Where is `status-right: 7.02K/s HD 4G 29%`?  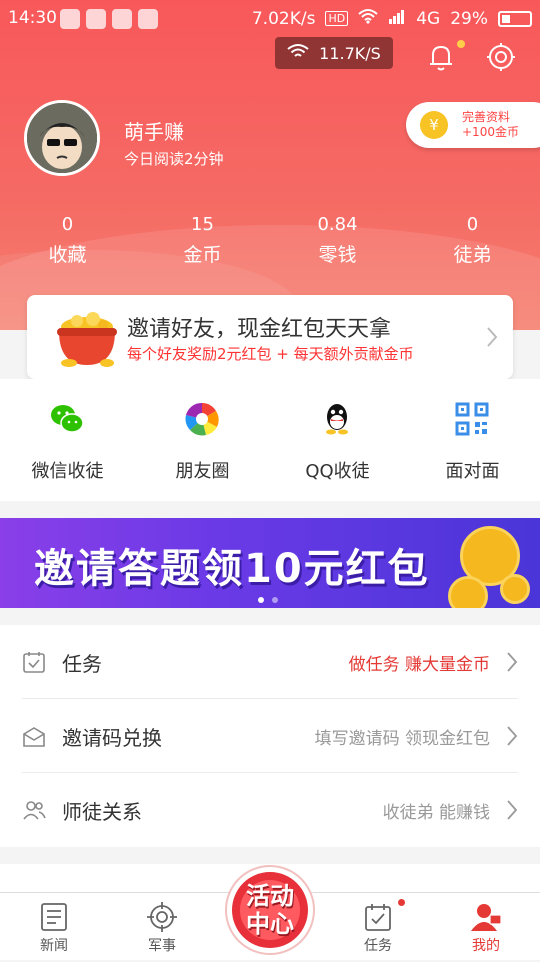
status-right: 7.02K/s HD 4G 29% is located at coordinates (392, 18).